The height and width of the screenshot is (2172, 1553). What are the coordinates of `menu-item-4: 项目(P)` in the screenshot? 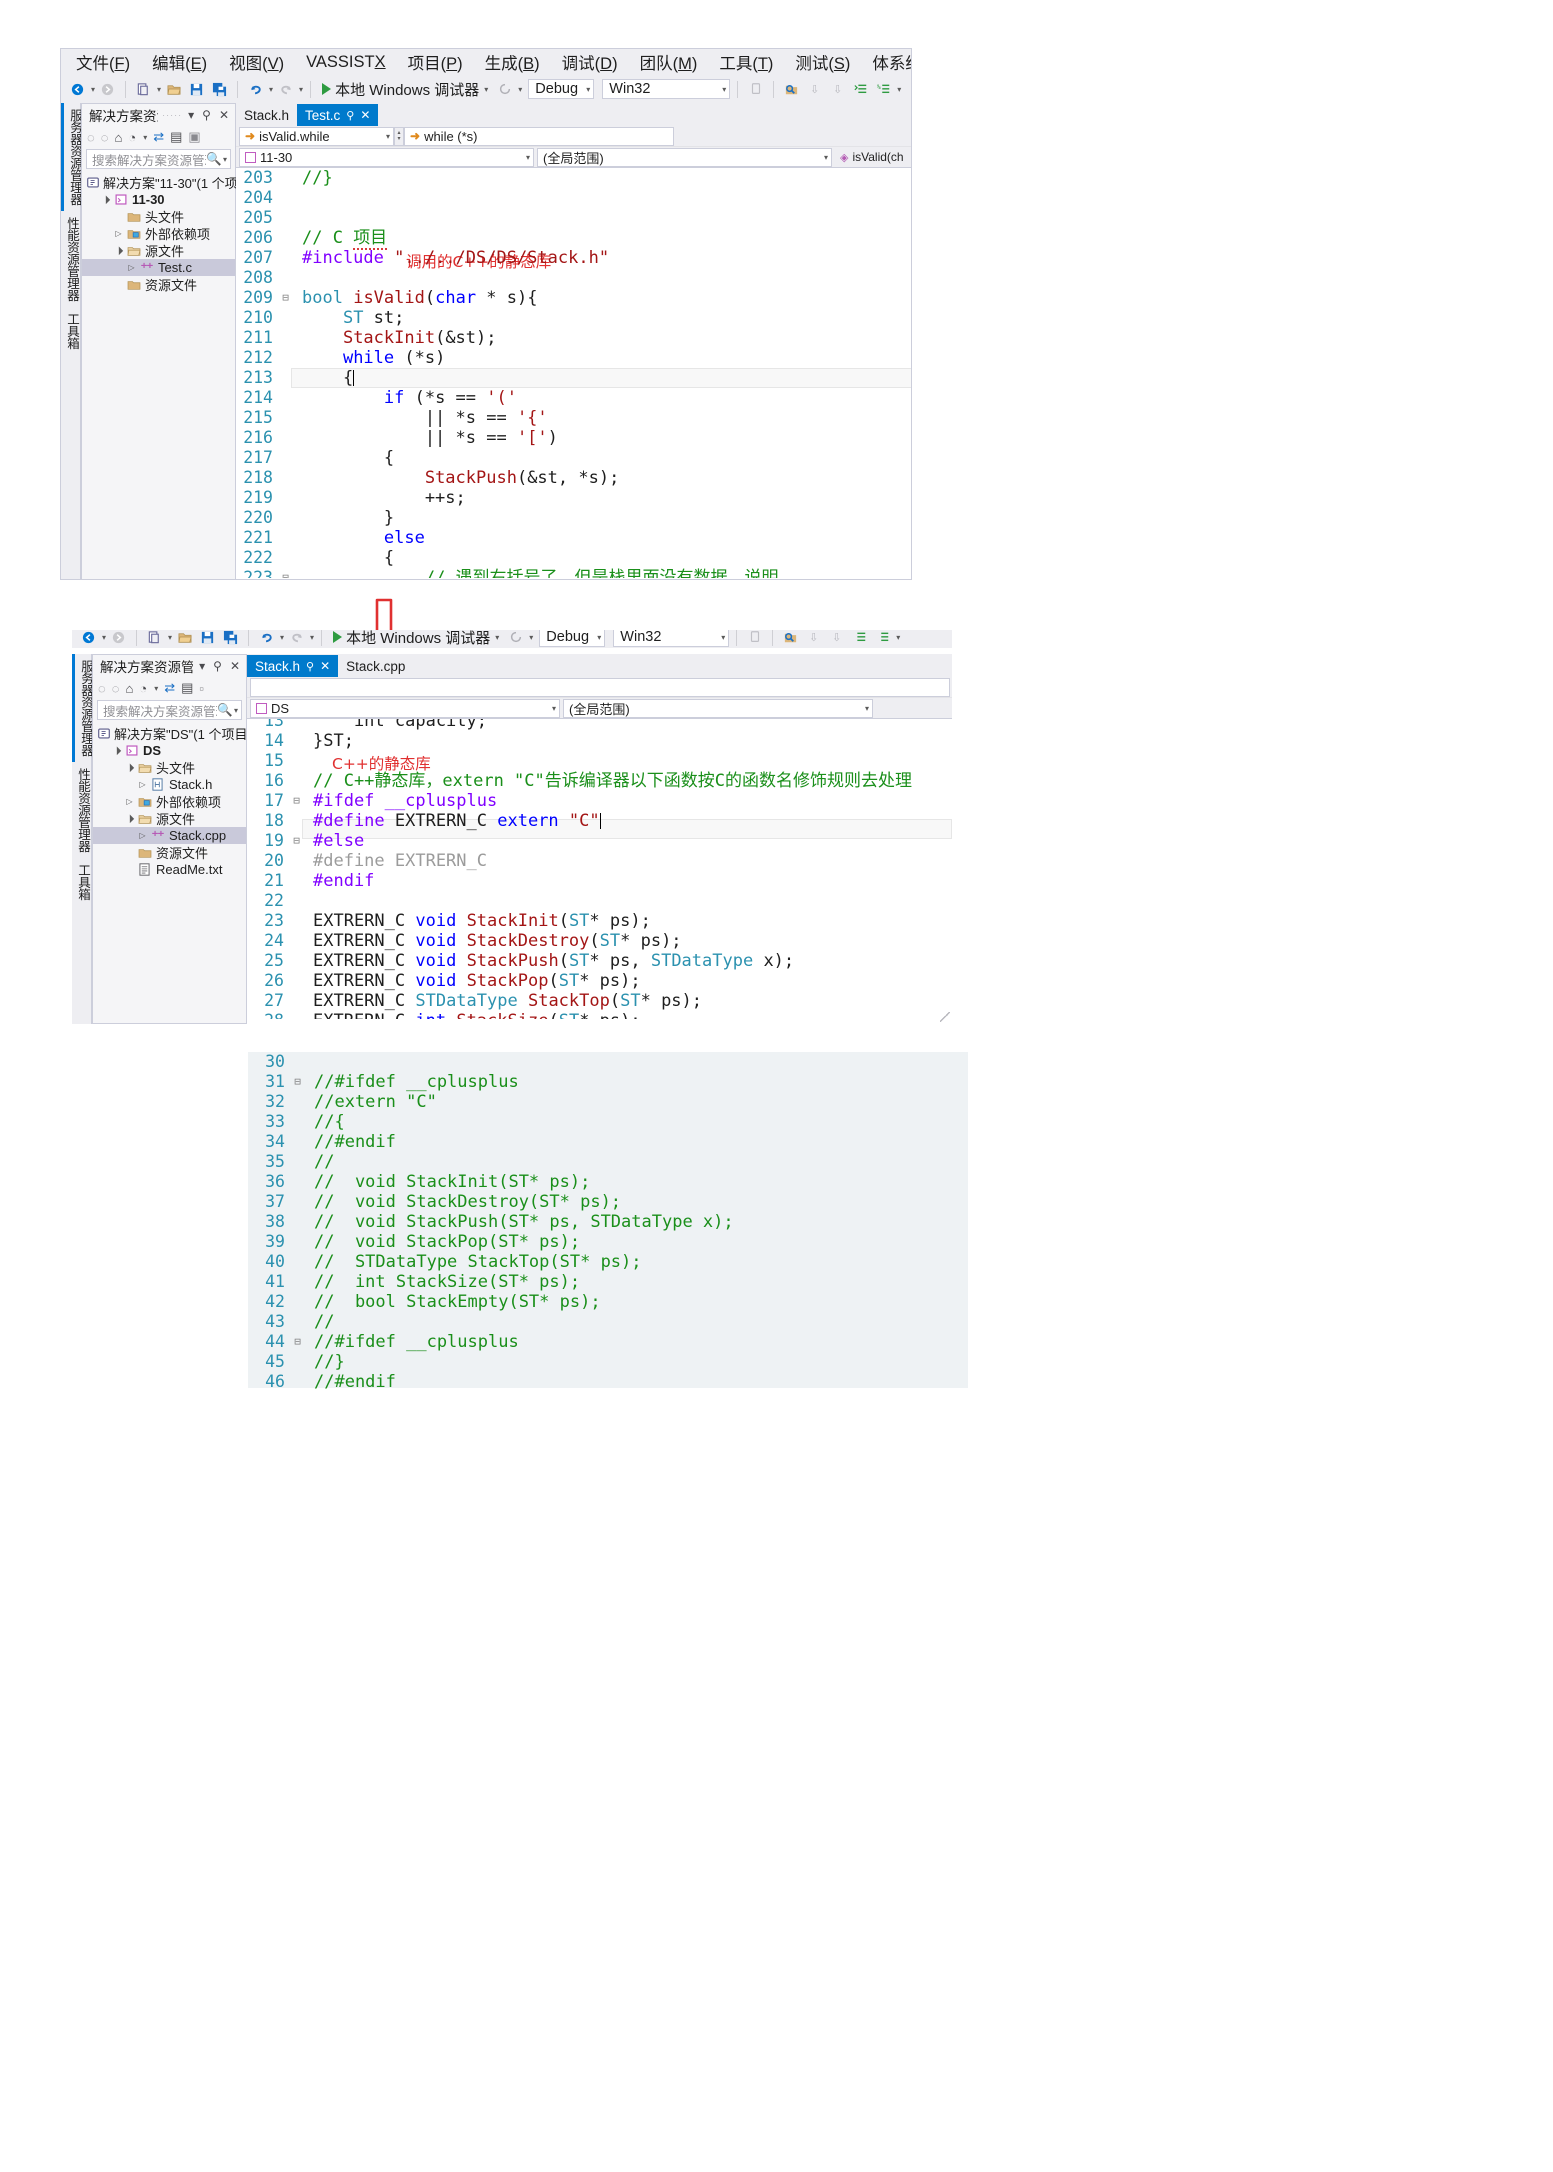 It's located at (435, 62).